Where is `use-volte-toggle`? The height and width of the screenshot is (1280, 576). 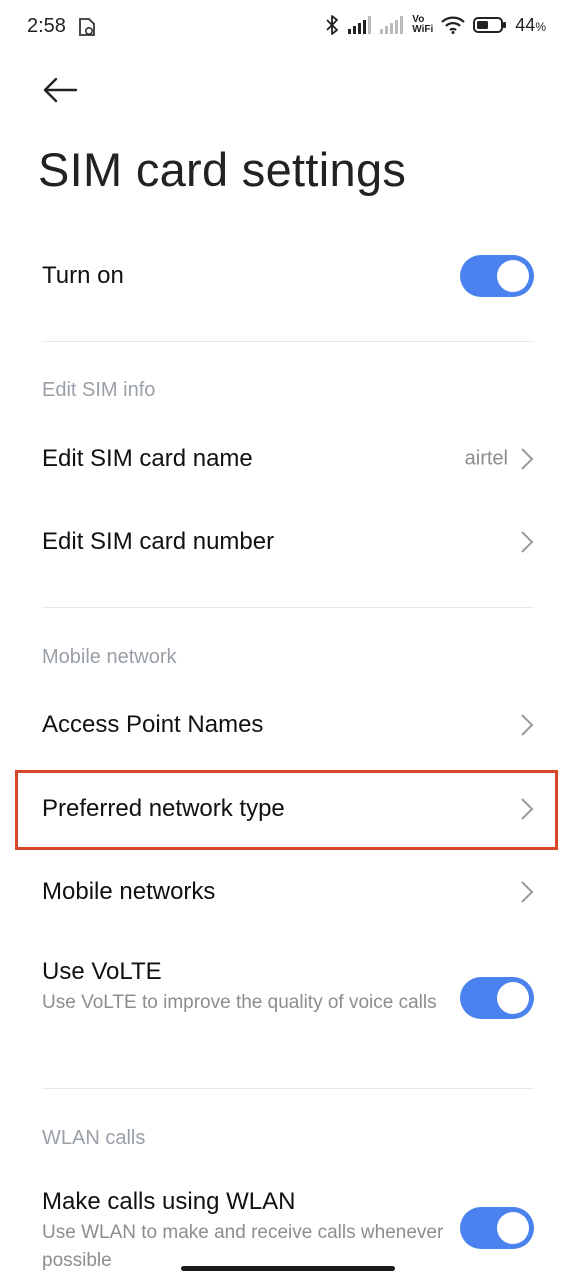
use-volte-toggle is located at coordinates (497, 998).